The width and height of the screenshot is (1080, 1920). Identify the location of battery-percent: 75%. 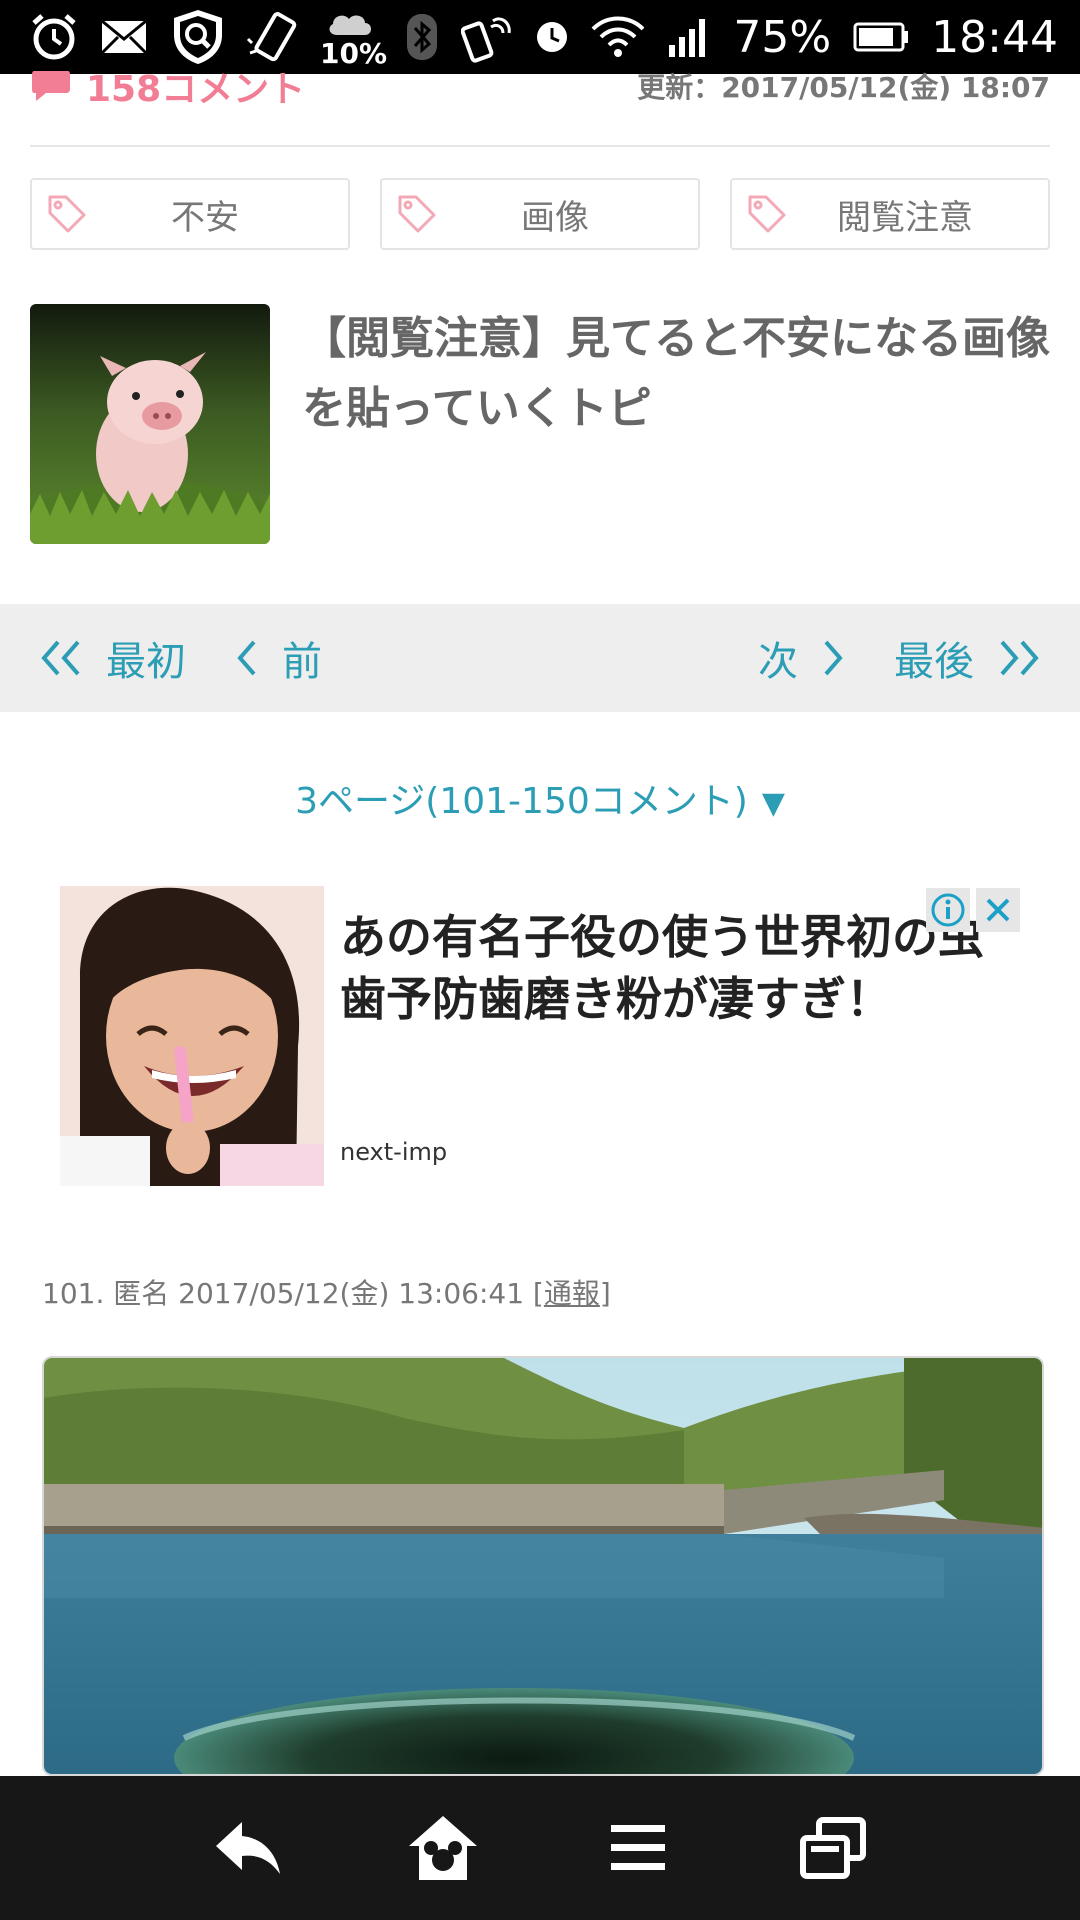
(782, 37).